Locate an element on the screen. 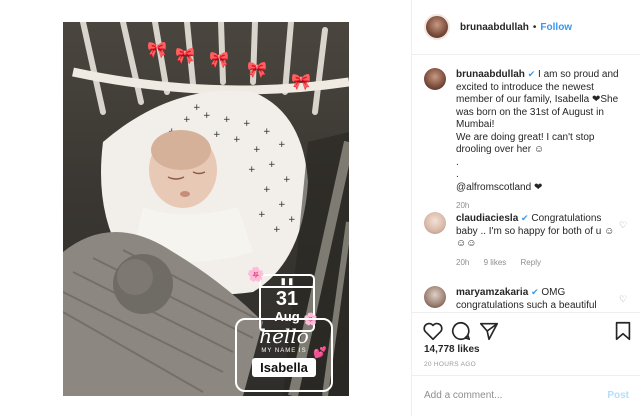 This screenshot has height=416, width=640. caption-time: 20h is located at coordinates (463, 205).